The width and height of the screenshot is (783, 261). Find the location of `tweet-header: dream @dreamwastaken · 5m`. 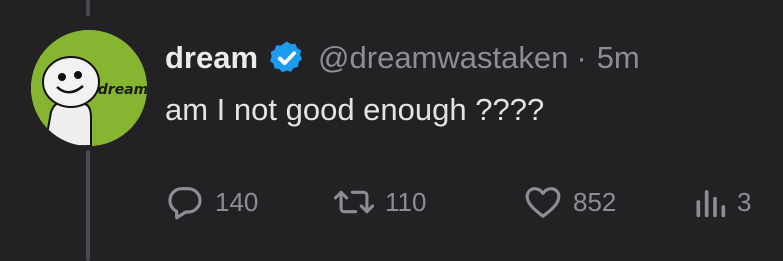

tweet-header: dream @dreamwastaken · 5m is located at coordinates (474, 58).